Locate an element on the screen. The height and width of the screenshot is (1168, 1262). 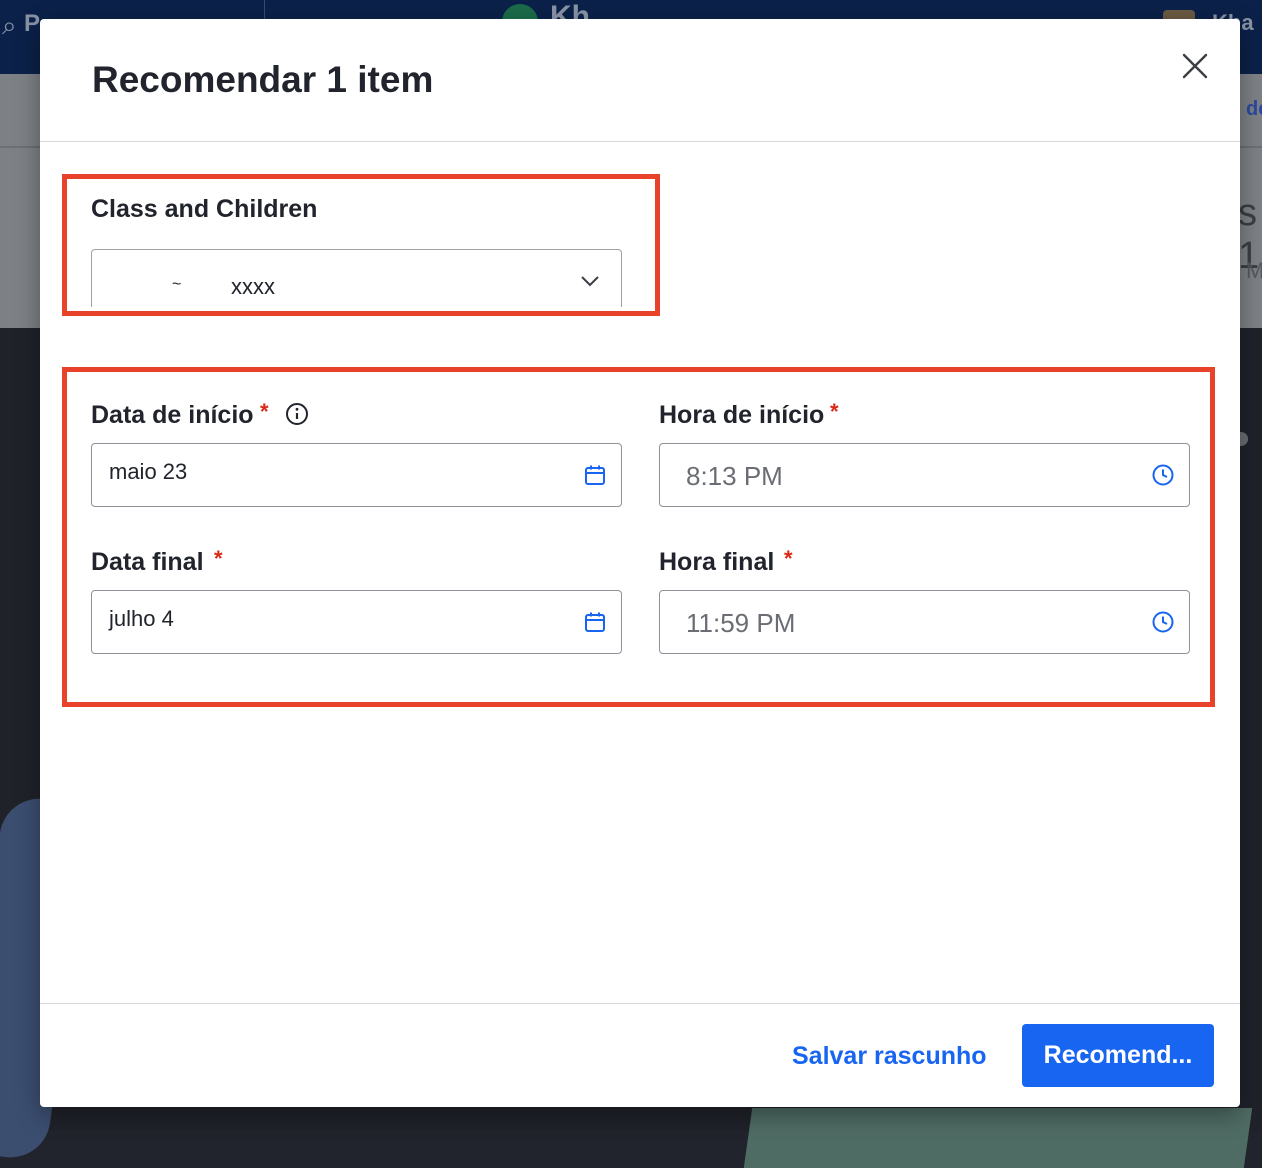
class-select-value: xxxx is located at coordinates (253, 286).